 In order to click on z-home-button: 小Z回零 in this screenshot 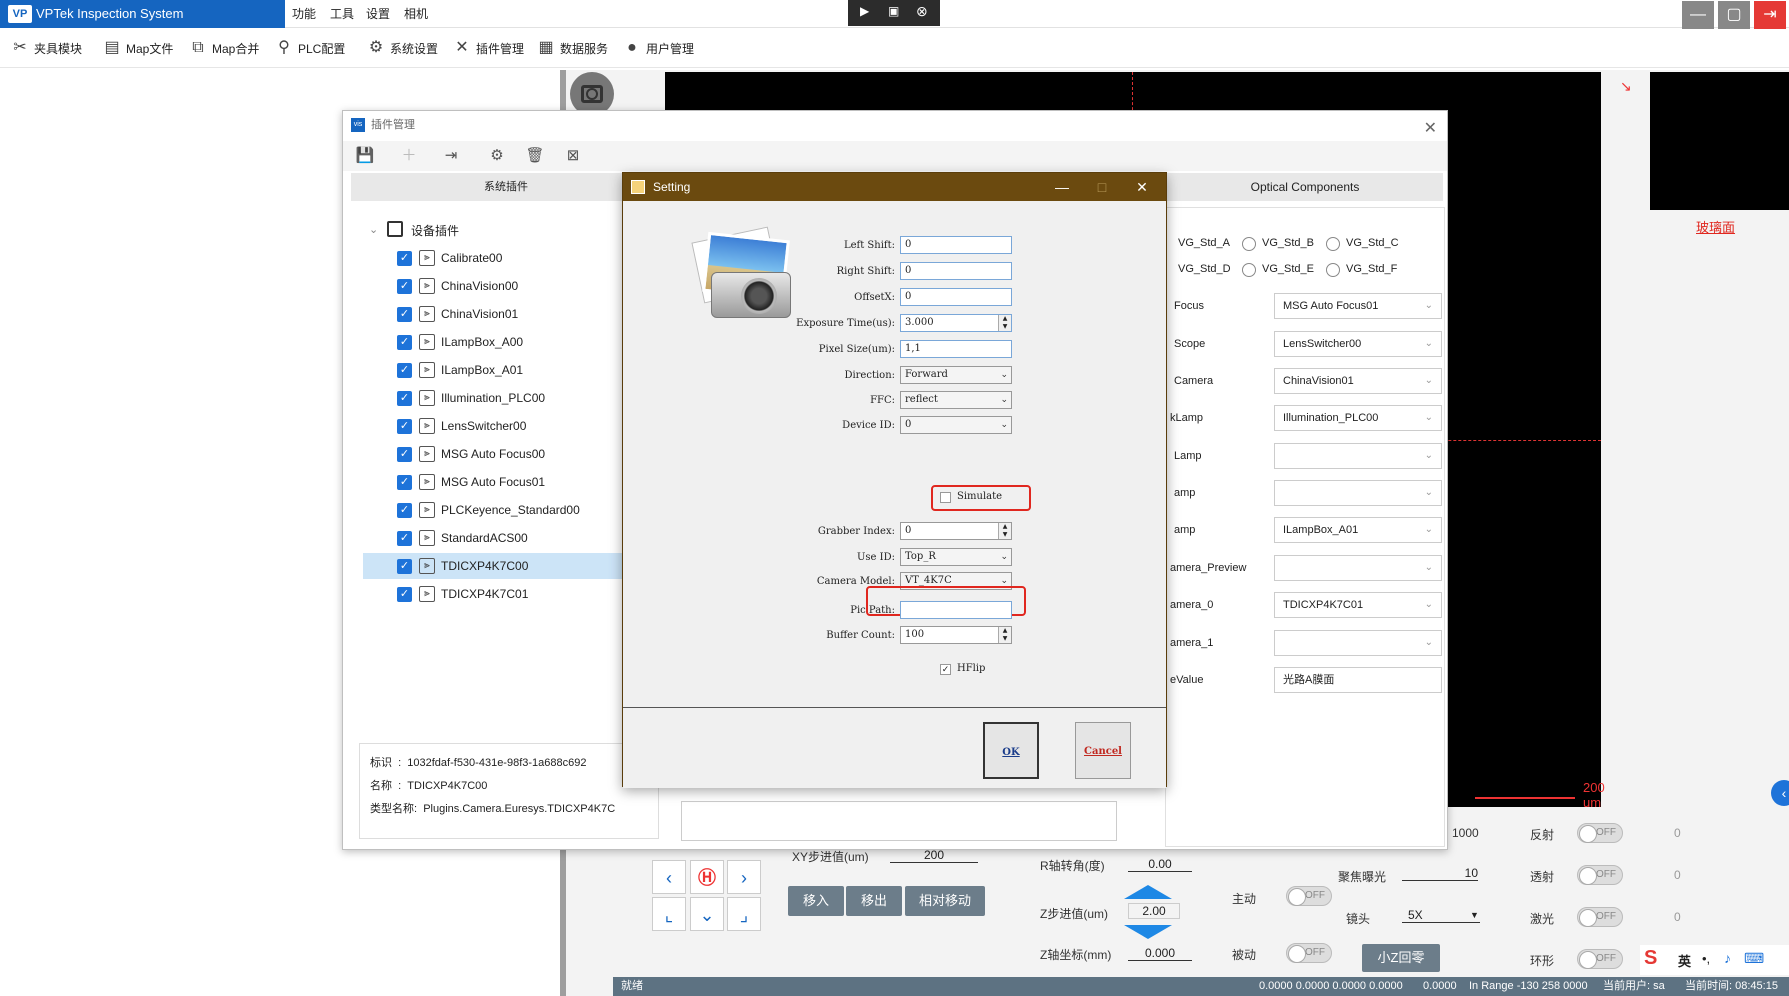, I will do `click(1401, 958)`.